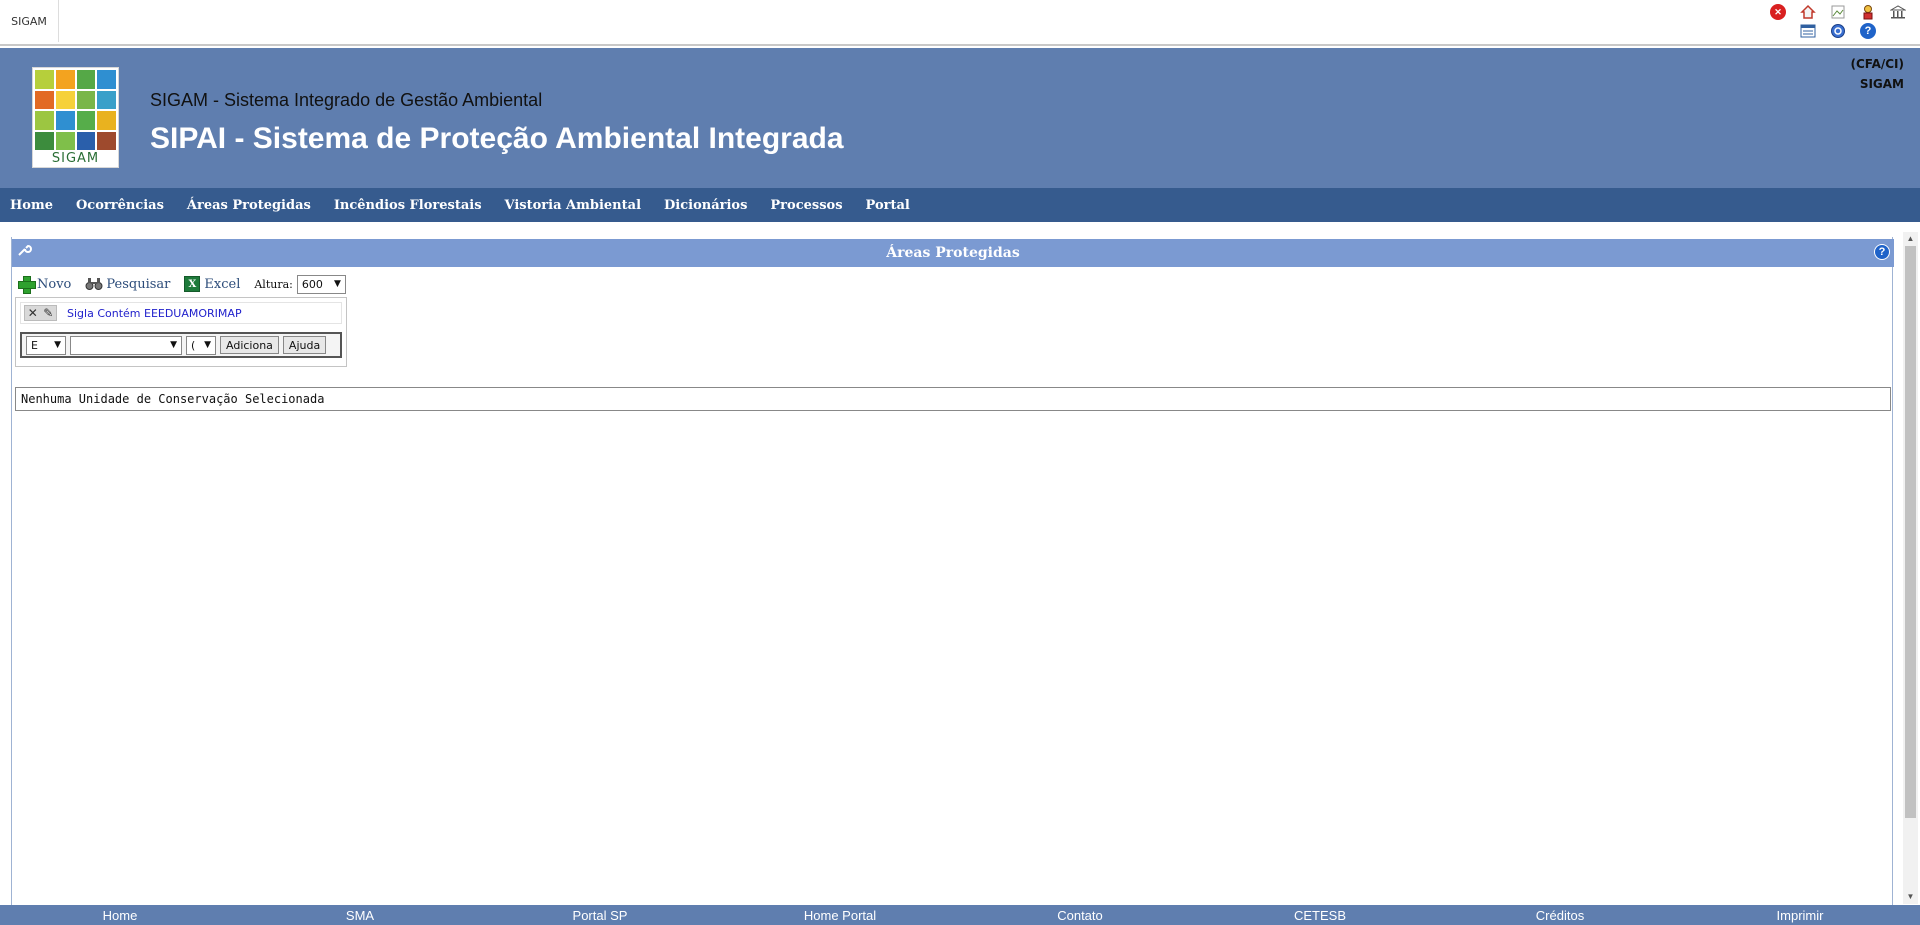  I want to click on altura-select: 600 ▼, so click(321, 284).